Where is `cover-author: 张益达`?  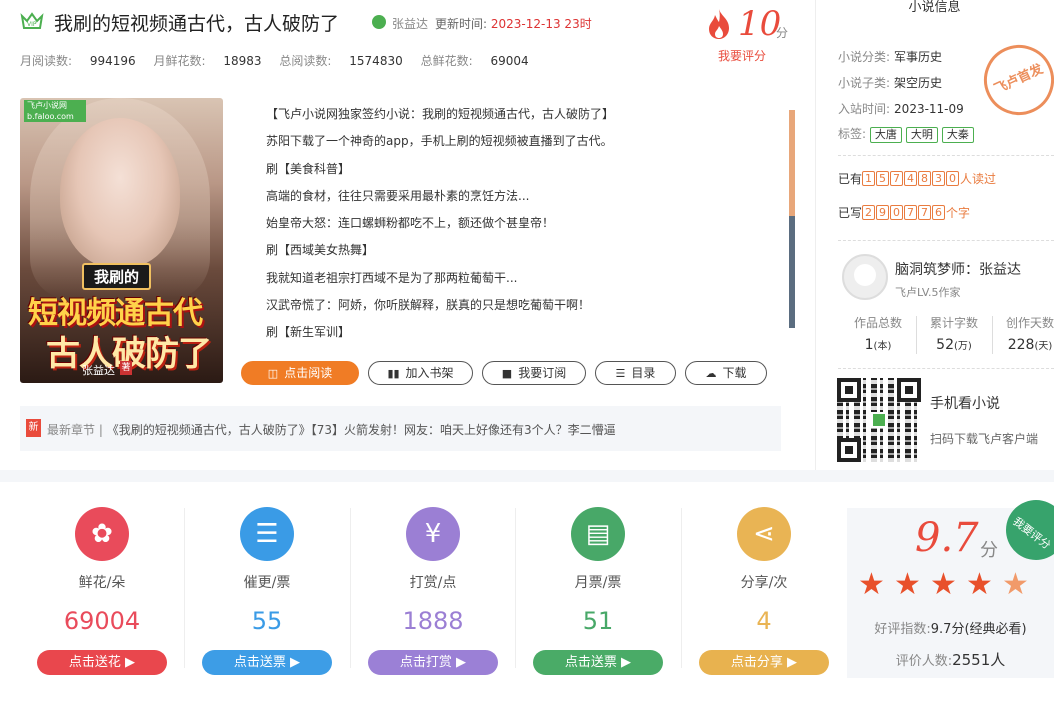 cover-author: 张益达 is located at coordinates (98, 370).